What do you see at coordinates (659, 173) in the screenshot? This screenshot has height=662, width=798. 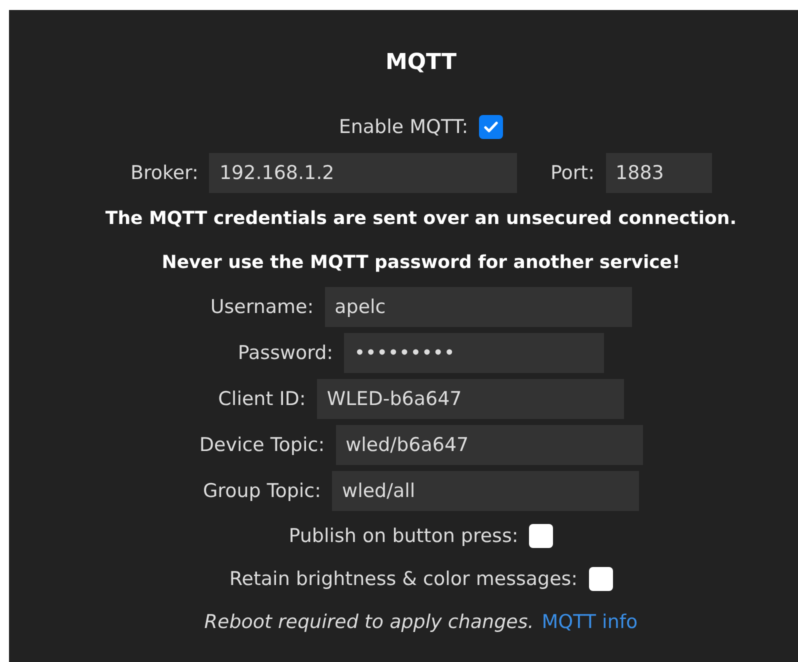 I see `input-field: 1883` at bounding box center [659, 173].